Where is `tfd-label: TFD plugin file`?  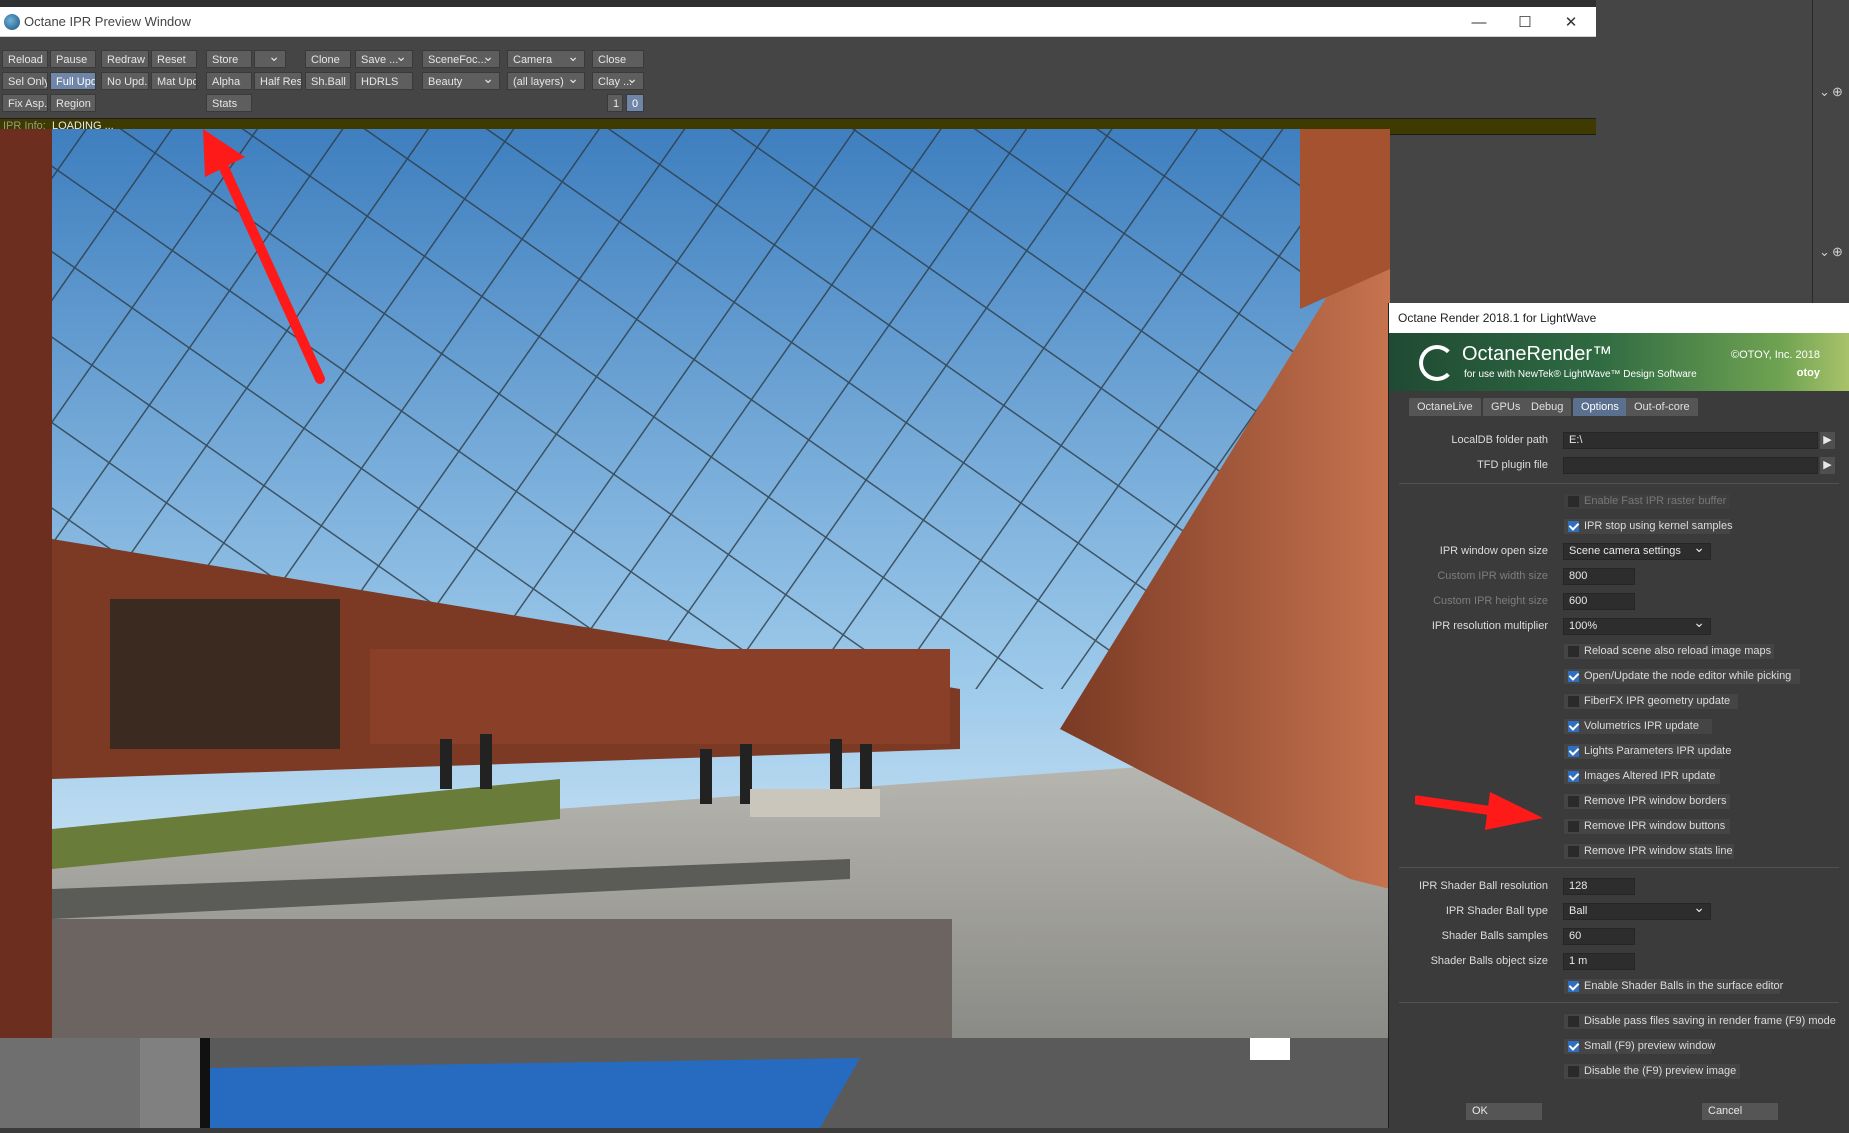
tfd-label: TFD plugin file is located at coordinates (1512, 465).